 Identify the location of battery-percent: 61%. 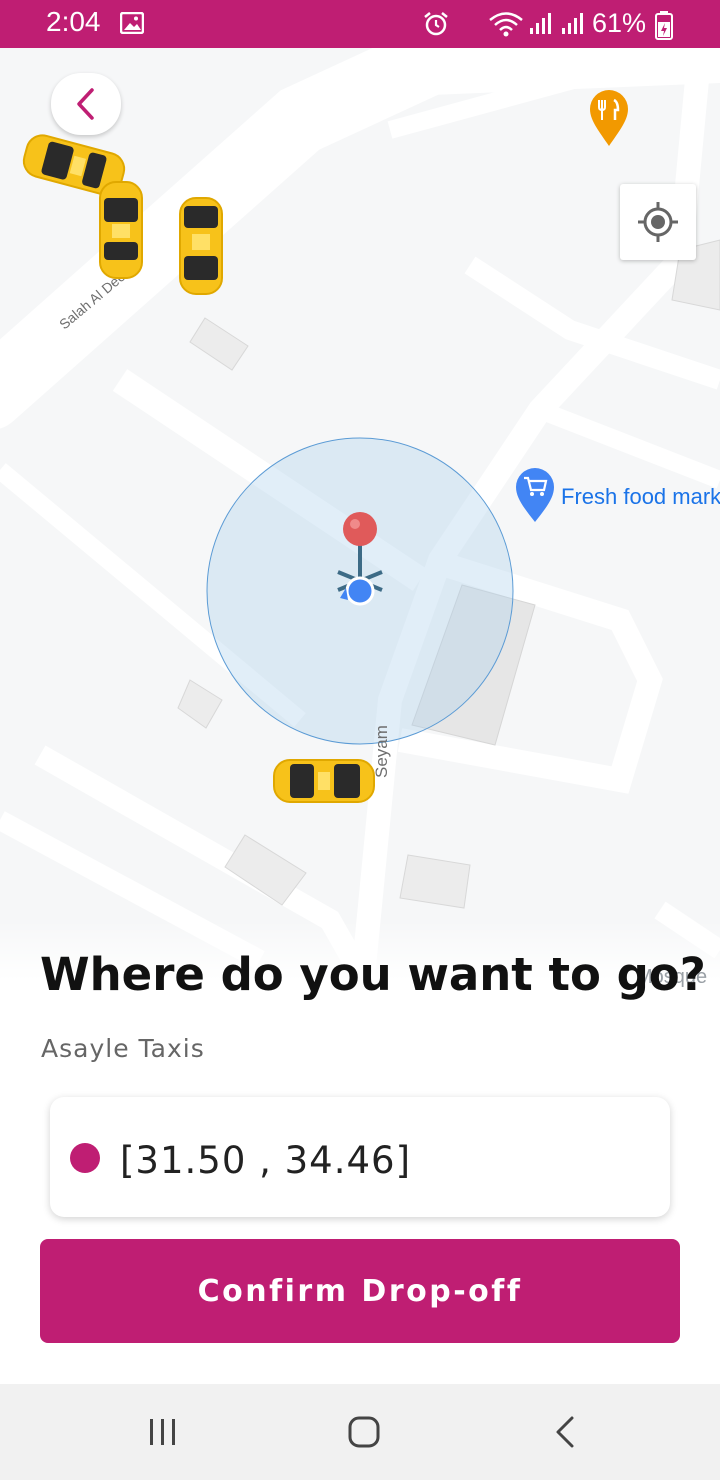
(619, 23).